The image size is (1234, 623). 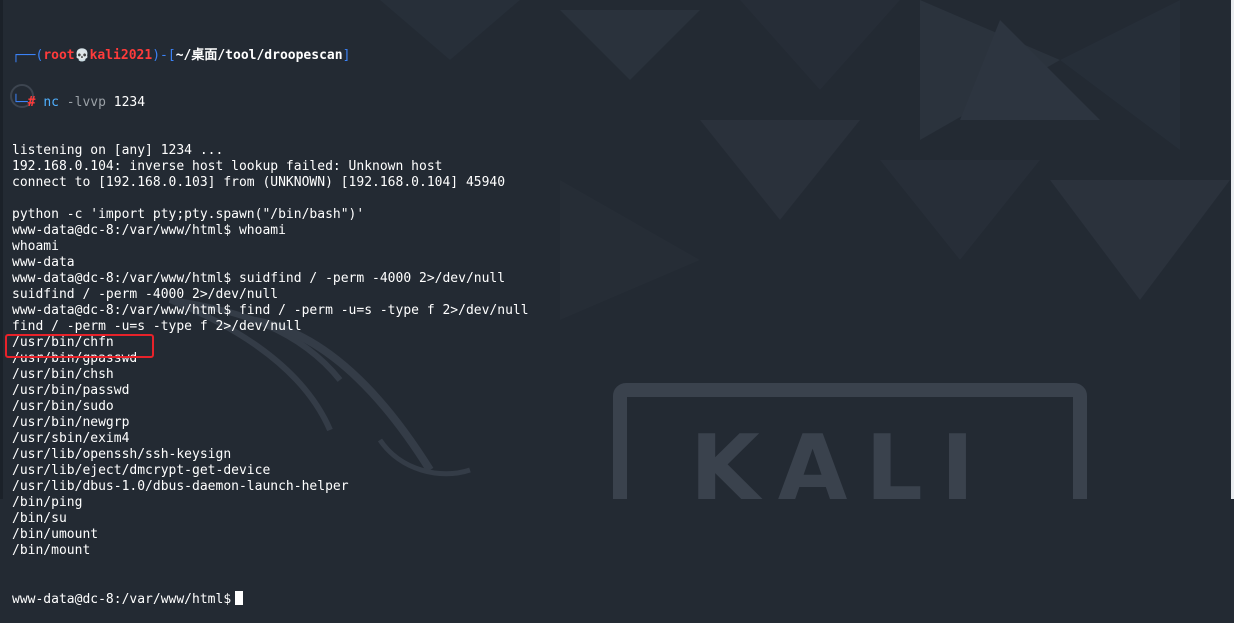 I want to click on terminal-line: whoami, so click(x=35, y=246).